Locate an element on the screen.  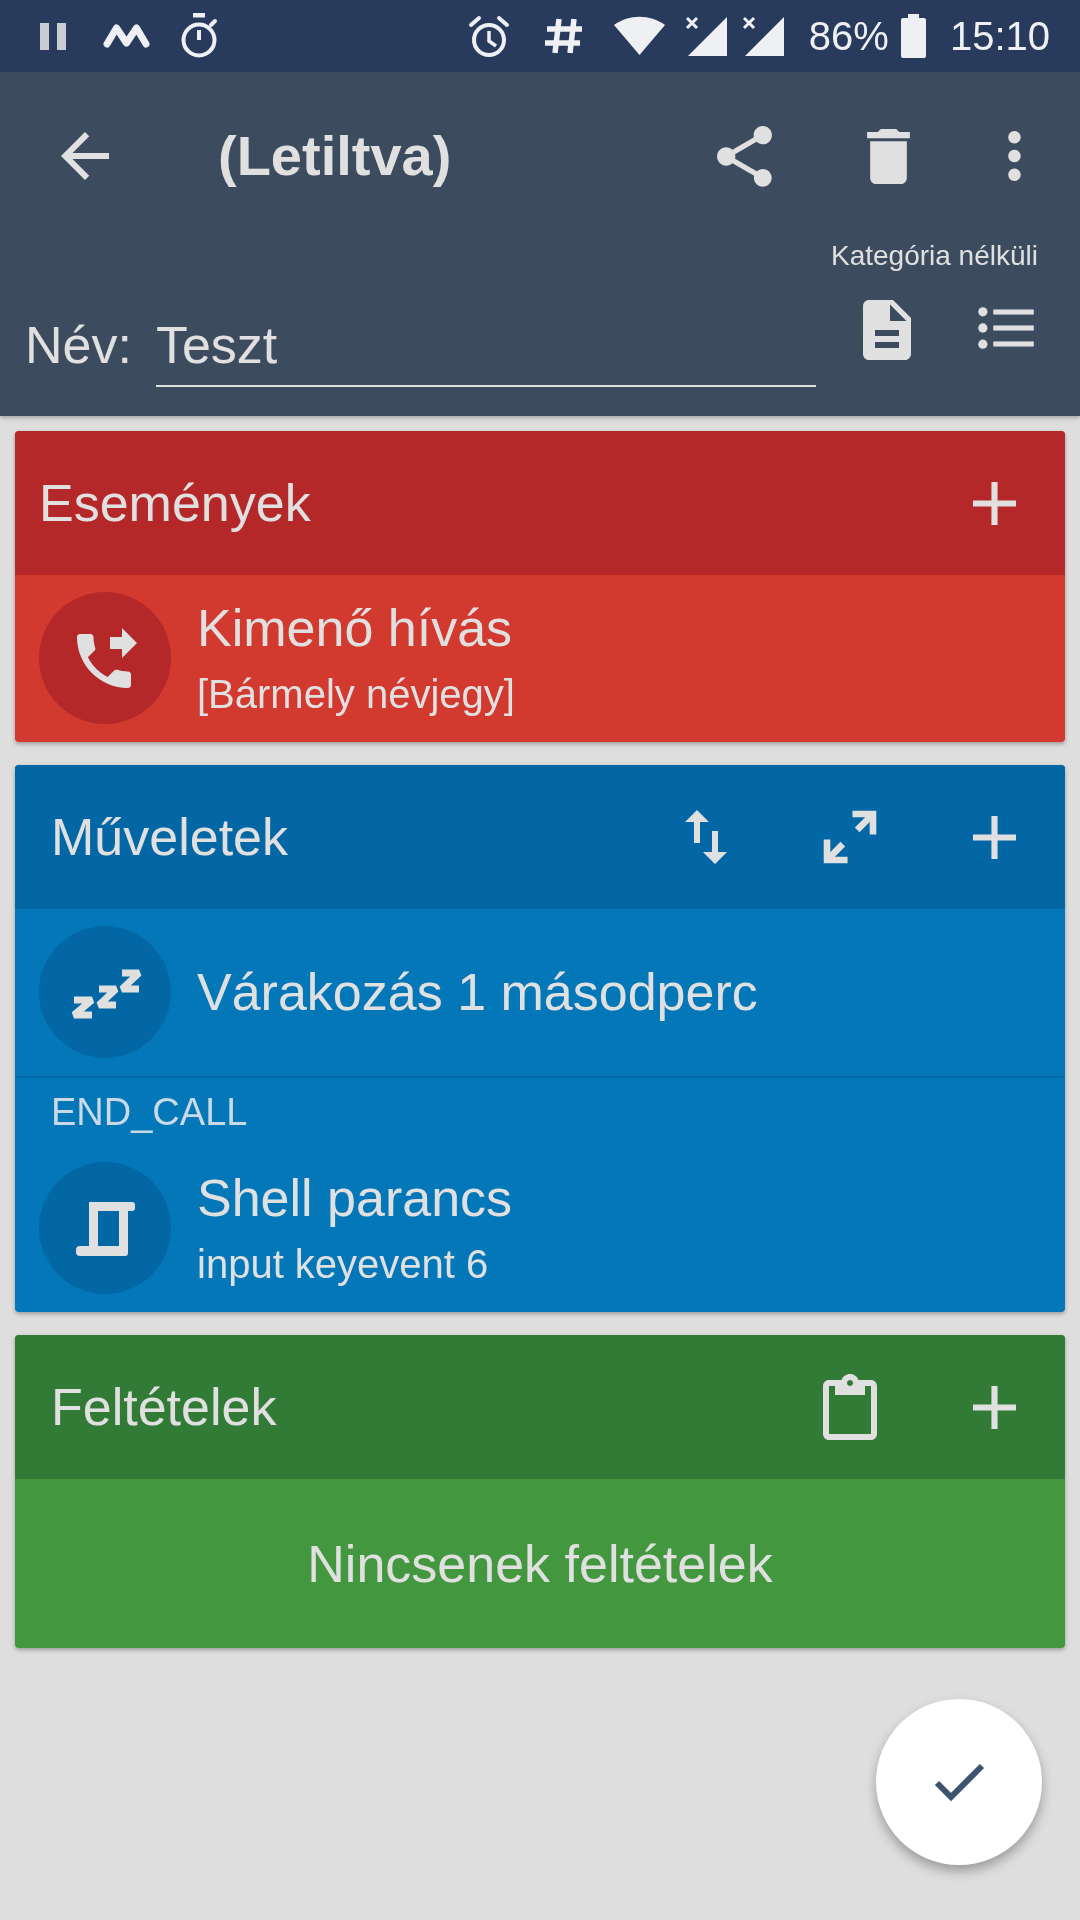
category-label: Kategória nélküli is located at coordinates (934, 256).